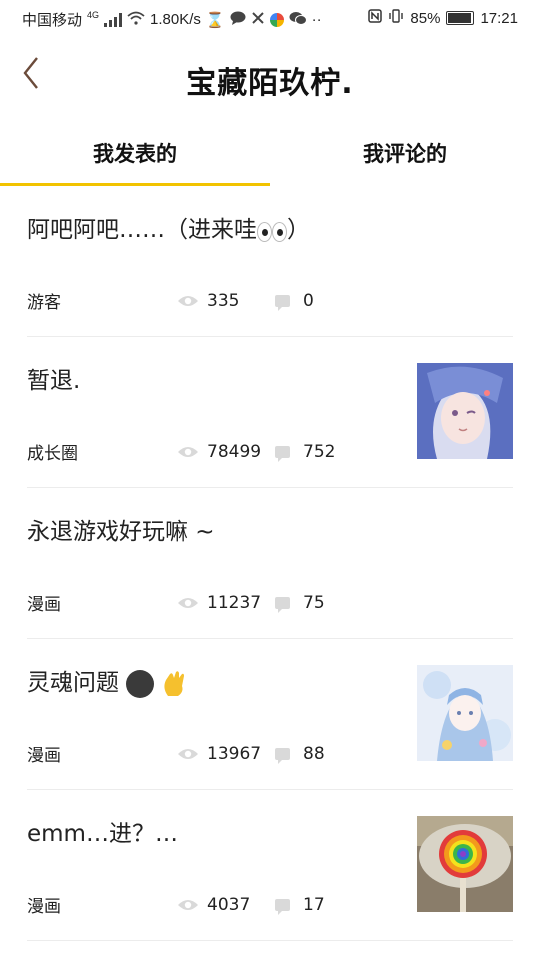  Describe the element at coordinates (258, 20) in the screenshot. I see `app-icon` at that location.